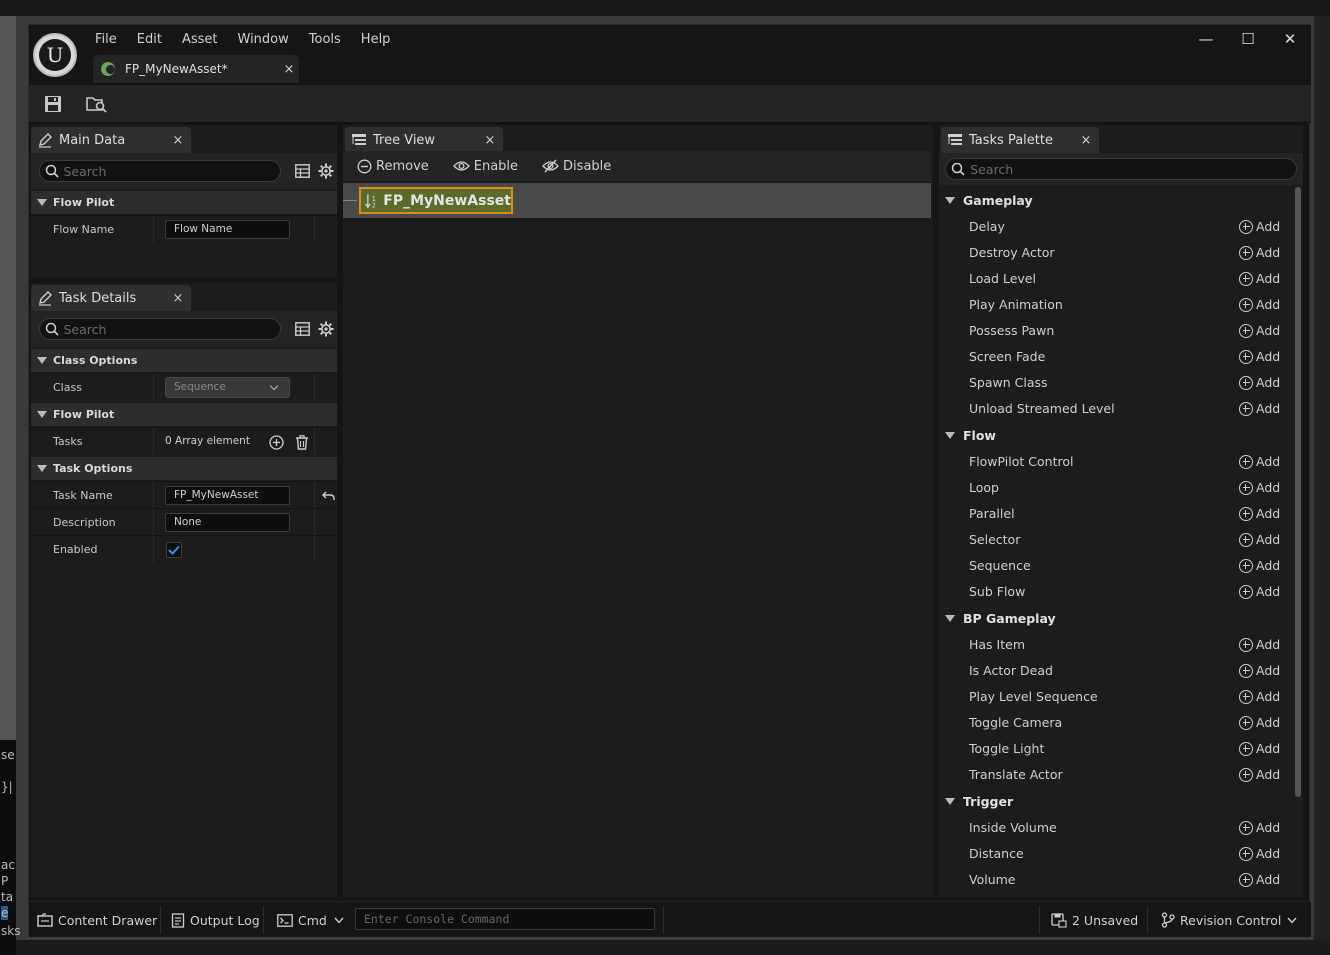 This screenshot has height=955, width=1330. I want to click on palette-task-item: Translate Actor Add, so click(1115, 775).